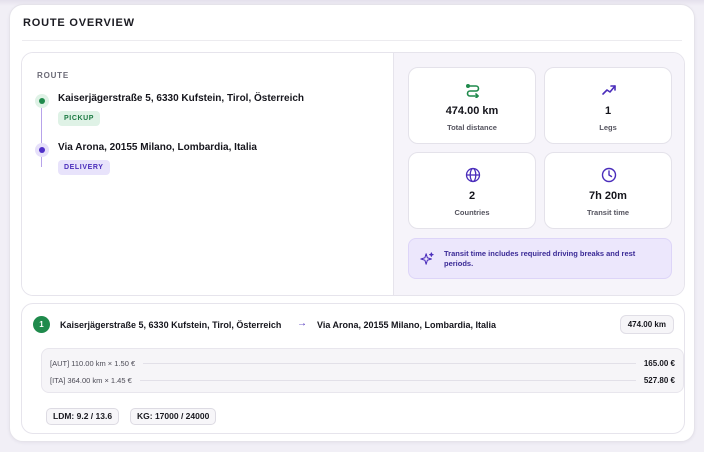 The width and height of the screenshot is (704, 452). What do you see at coordinates (473, 175) in the screenshot?
I see `globe-icon` at bounding box center [473, 175].